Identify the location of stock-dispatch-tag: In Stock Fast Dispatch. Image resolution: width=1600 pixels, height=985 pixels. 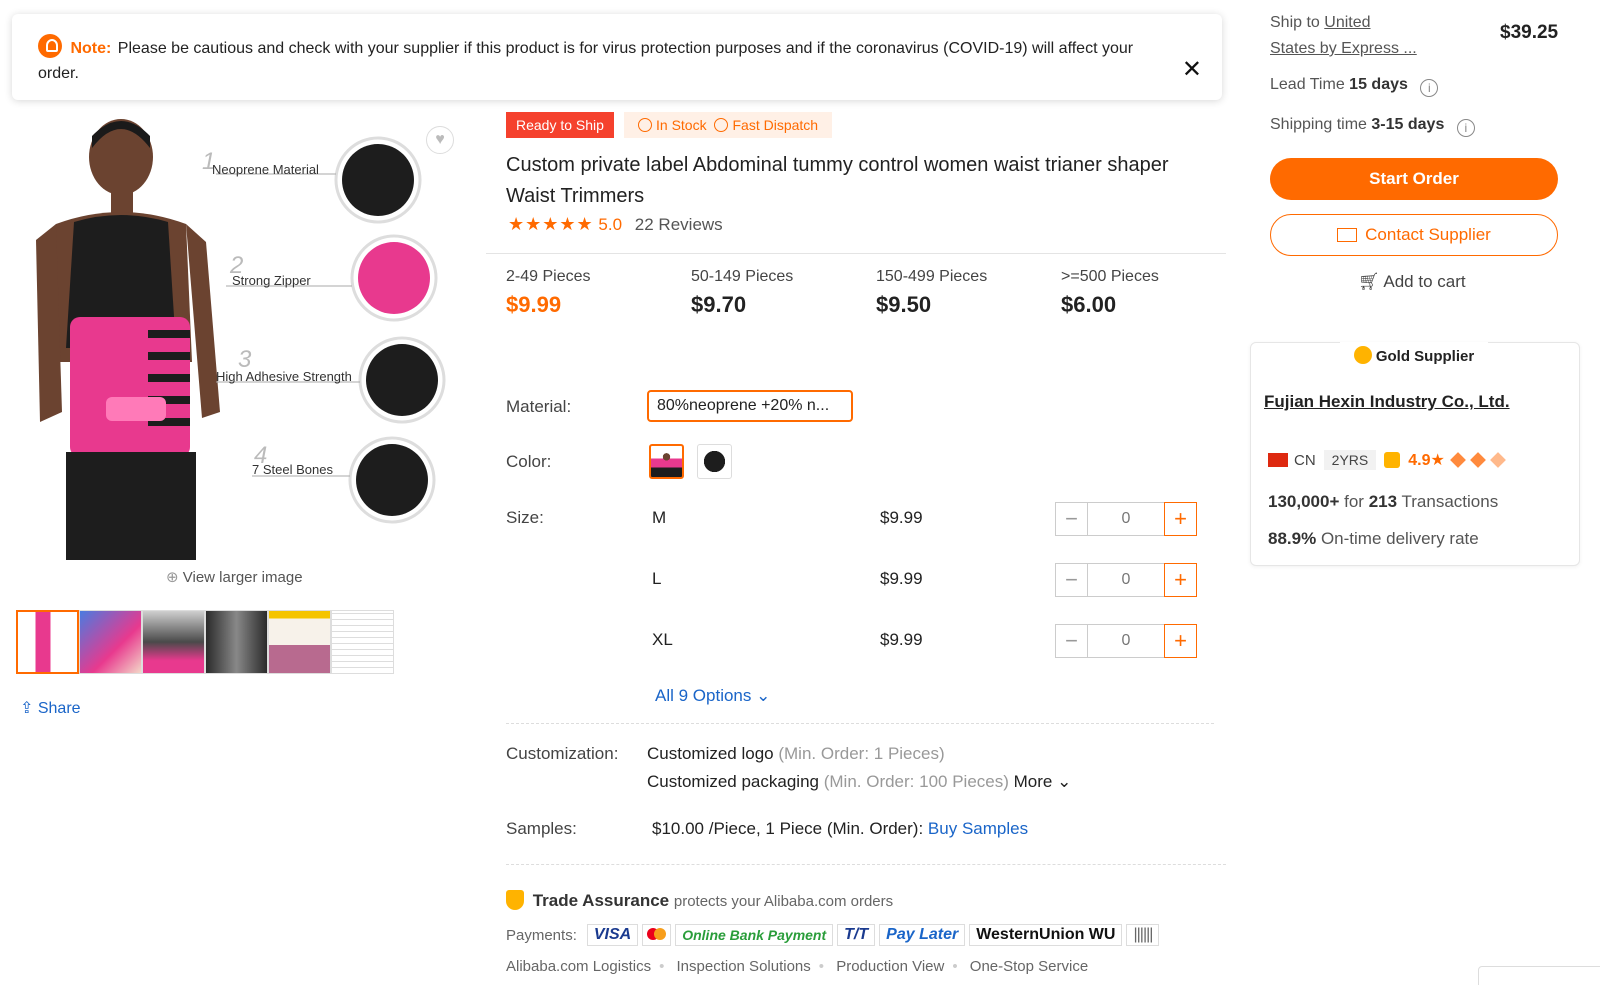
(728, 125).